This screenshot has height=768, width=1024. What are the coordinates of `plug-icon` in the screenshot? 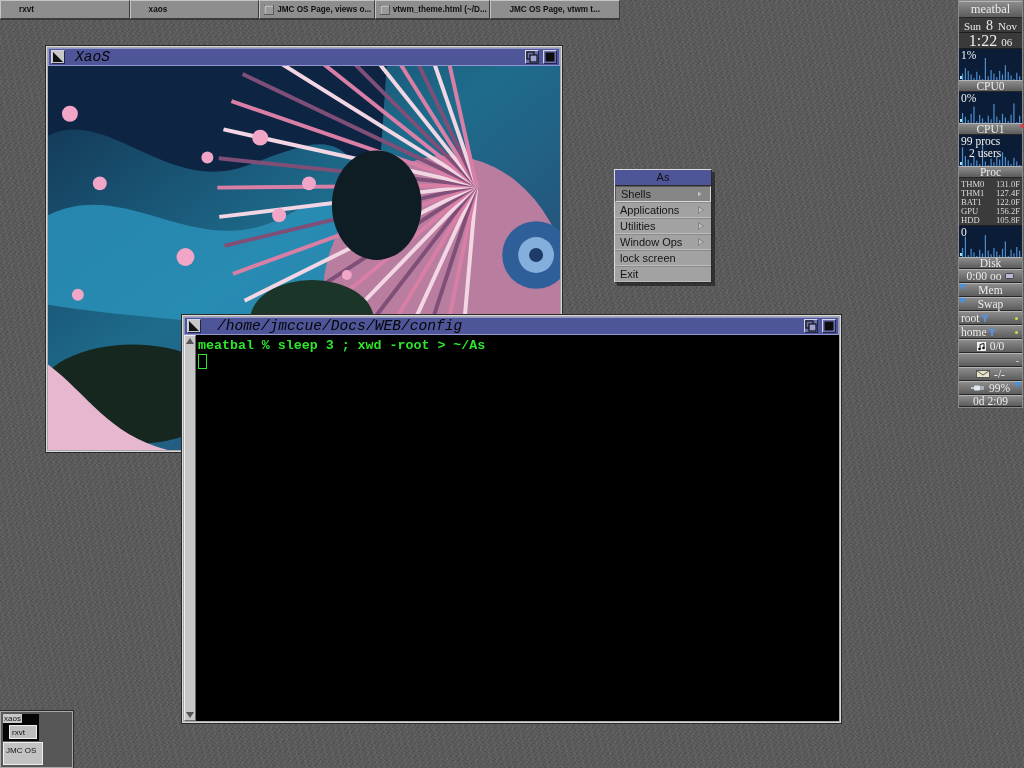 It's located at (977, 388).